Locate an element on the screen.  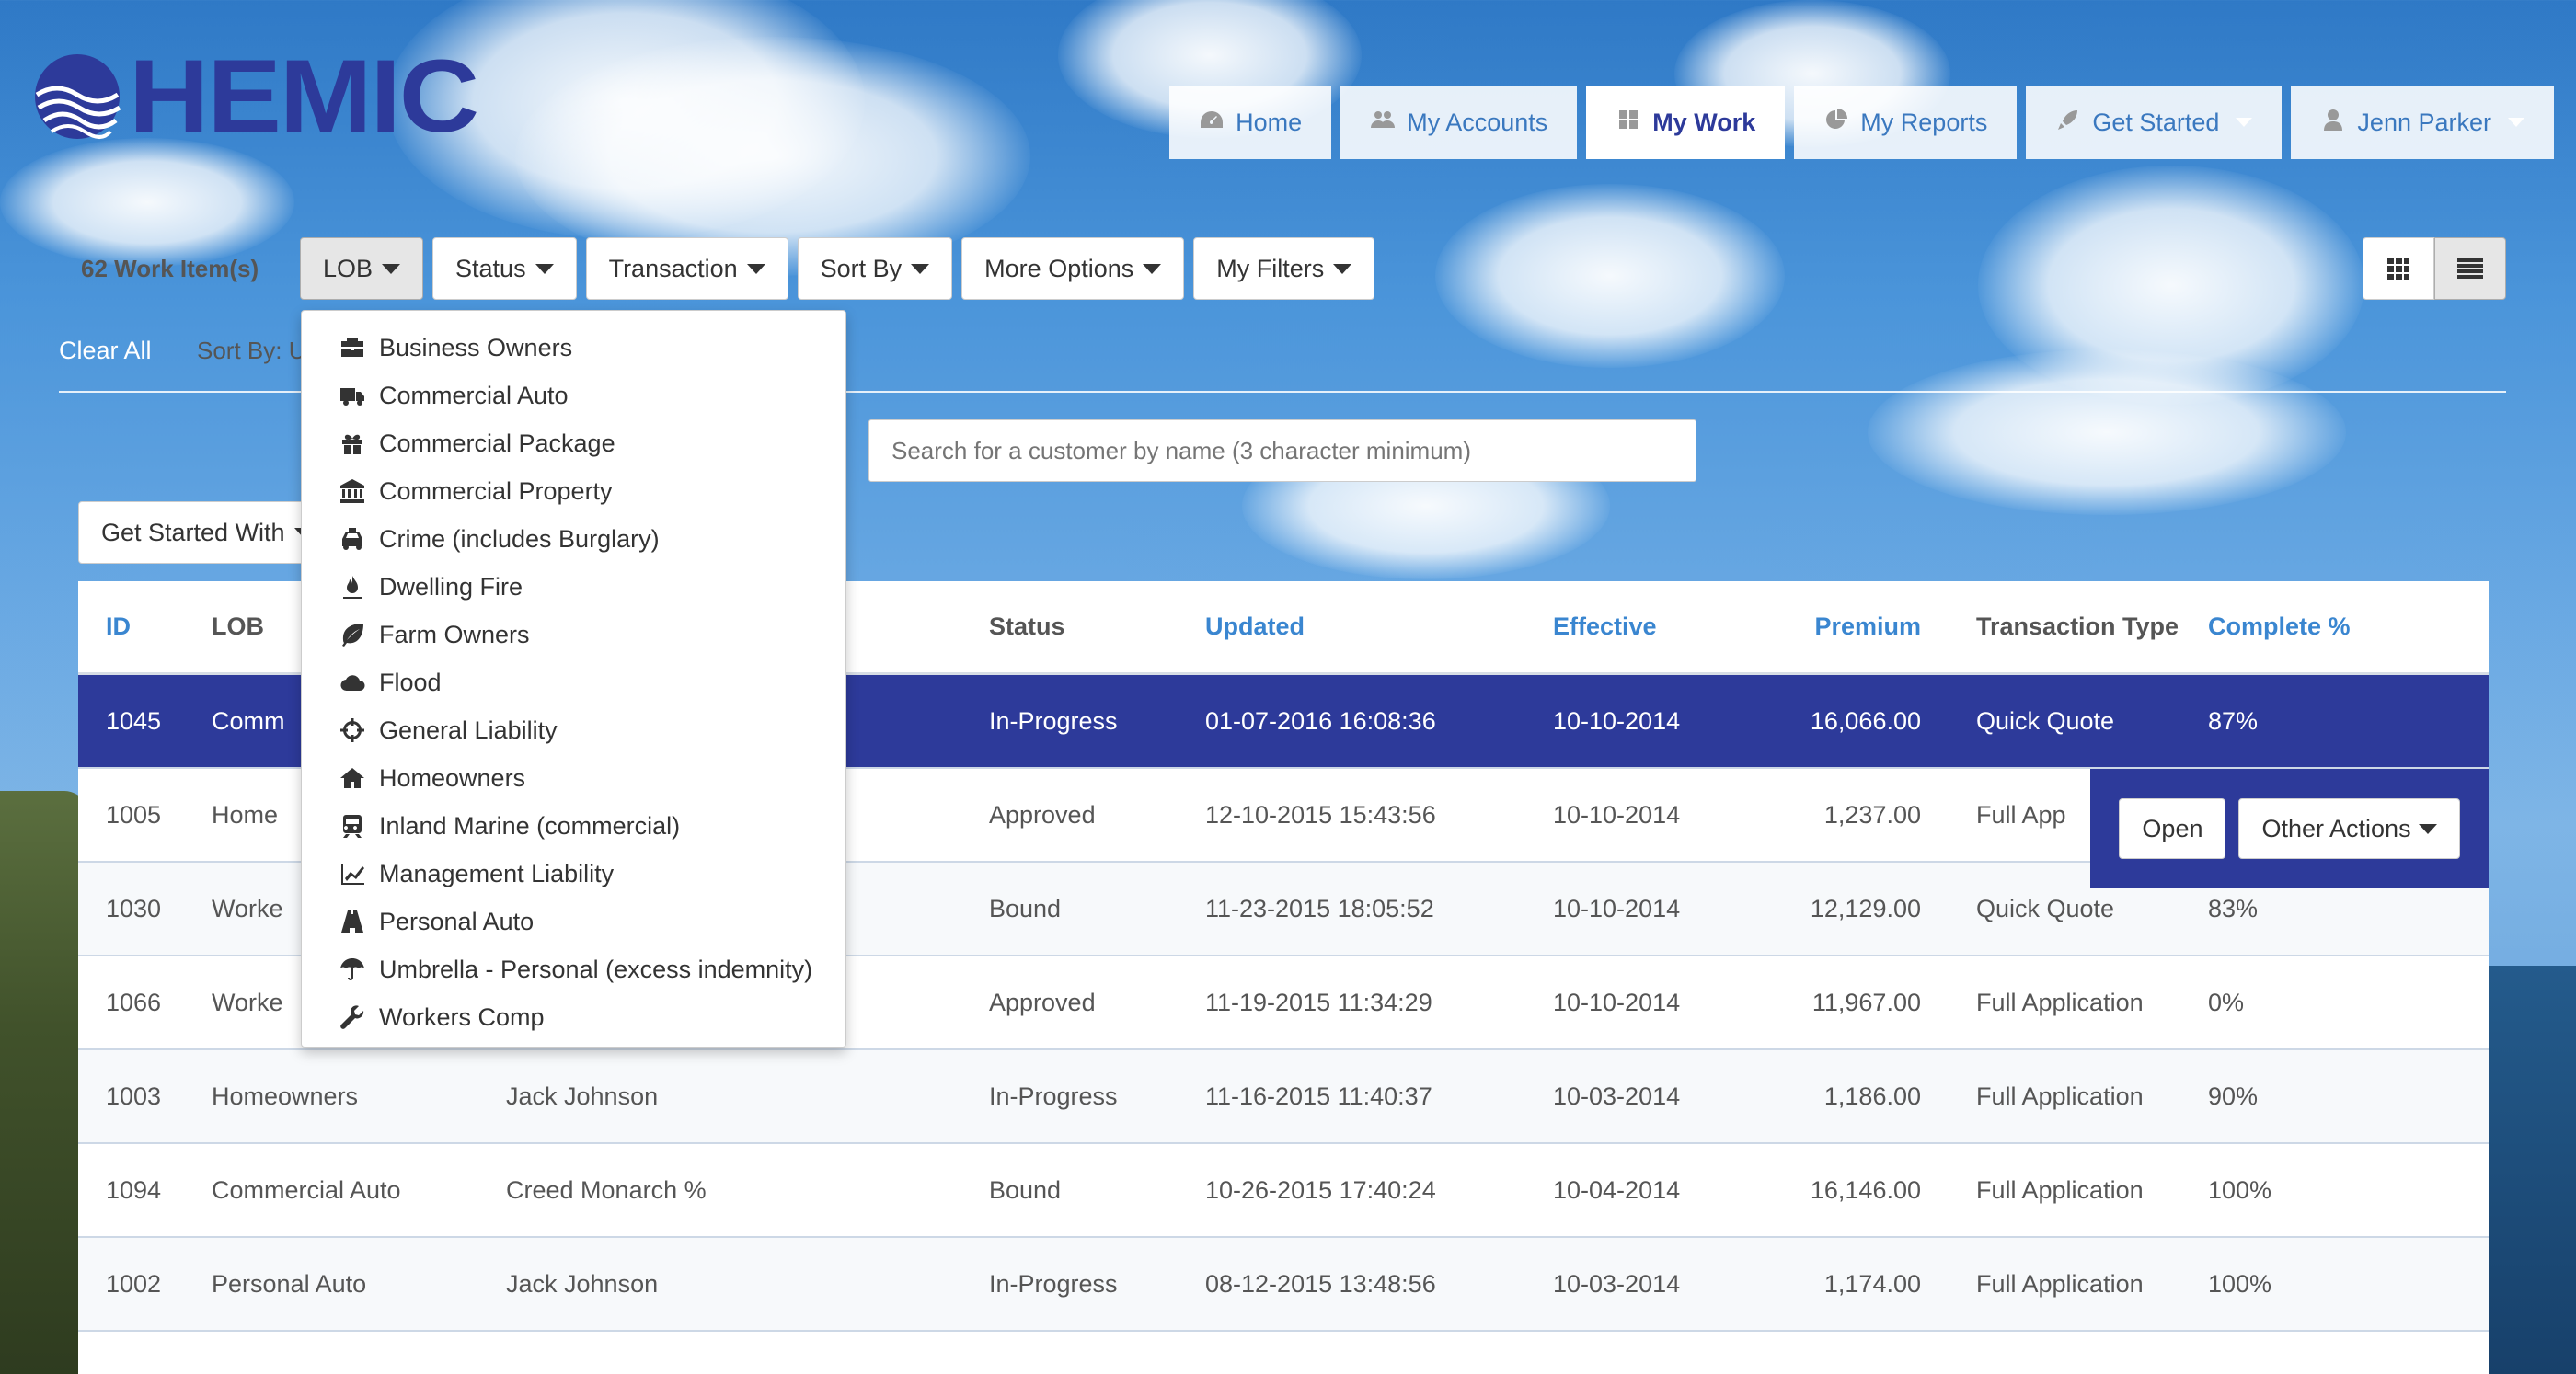
lob-option-commercial-package: Commercial Package is located at coordinates (573, 443).